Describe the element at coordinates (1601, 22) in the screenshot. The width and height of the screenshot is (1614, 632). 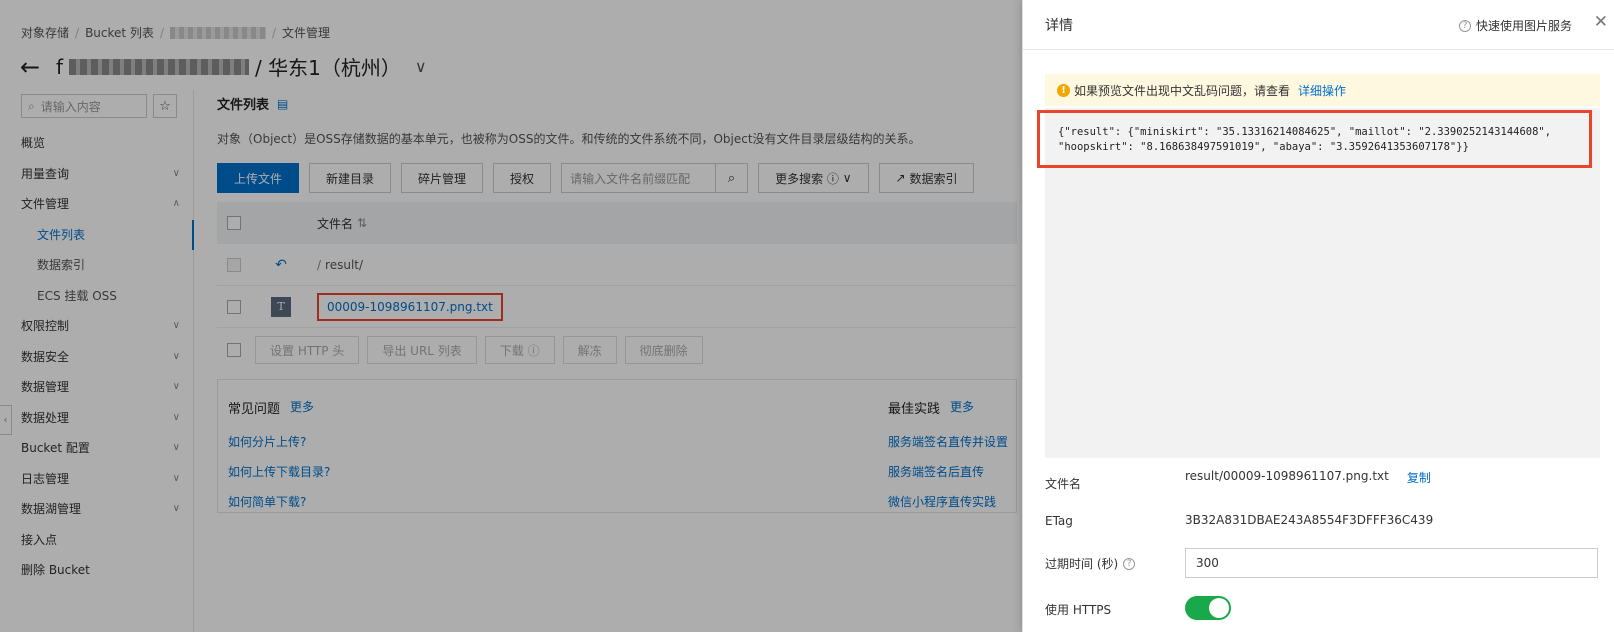
I see `close-icon: ✕` at that location.